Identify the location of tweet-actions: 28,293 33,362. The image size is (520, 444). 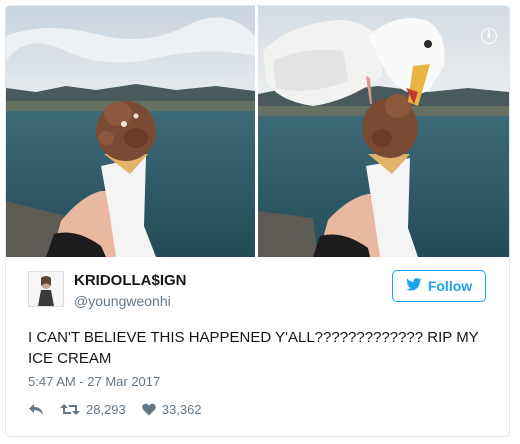
(123, 409).